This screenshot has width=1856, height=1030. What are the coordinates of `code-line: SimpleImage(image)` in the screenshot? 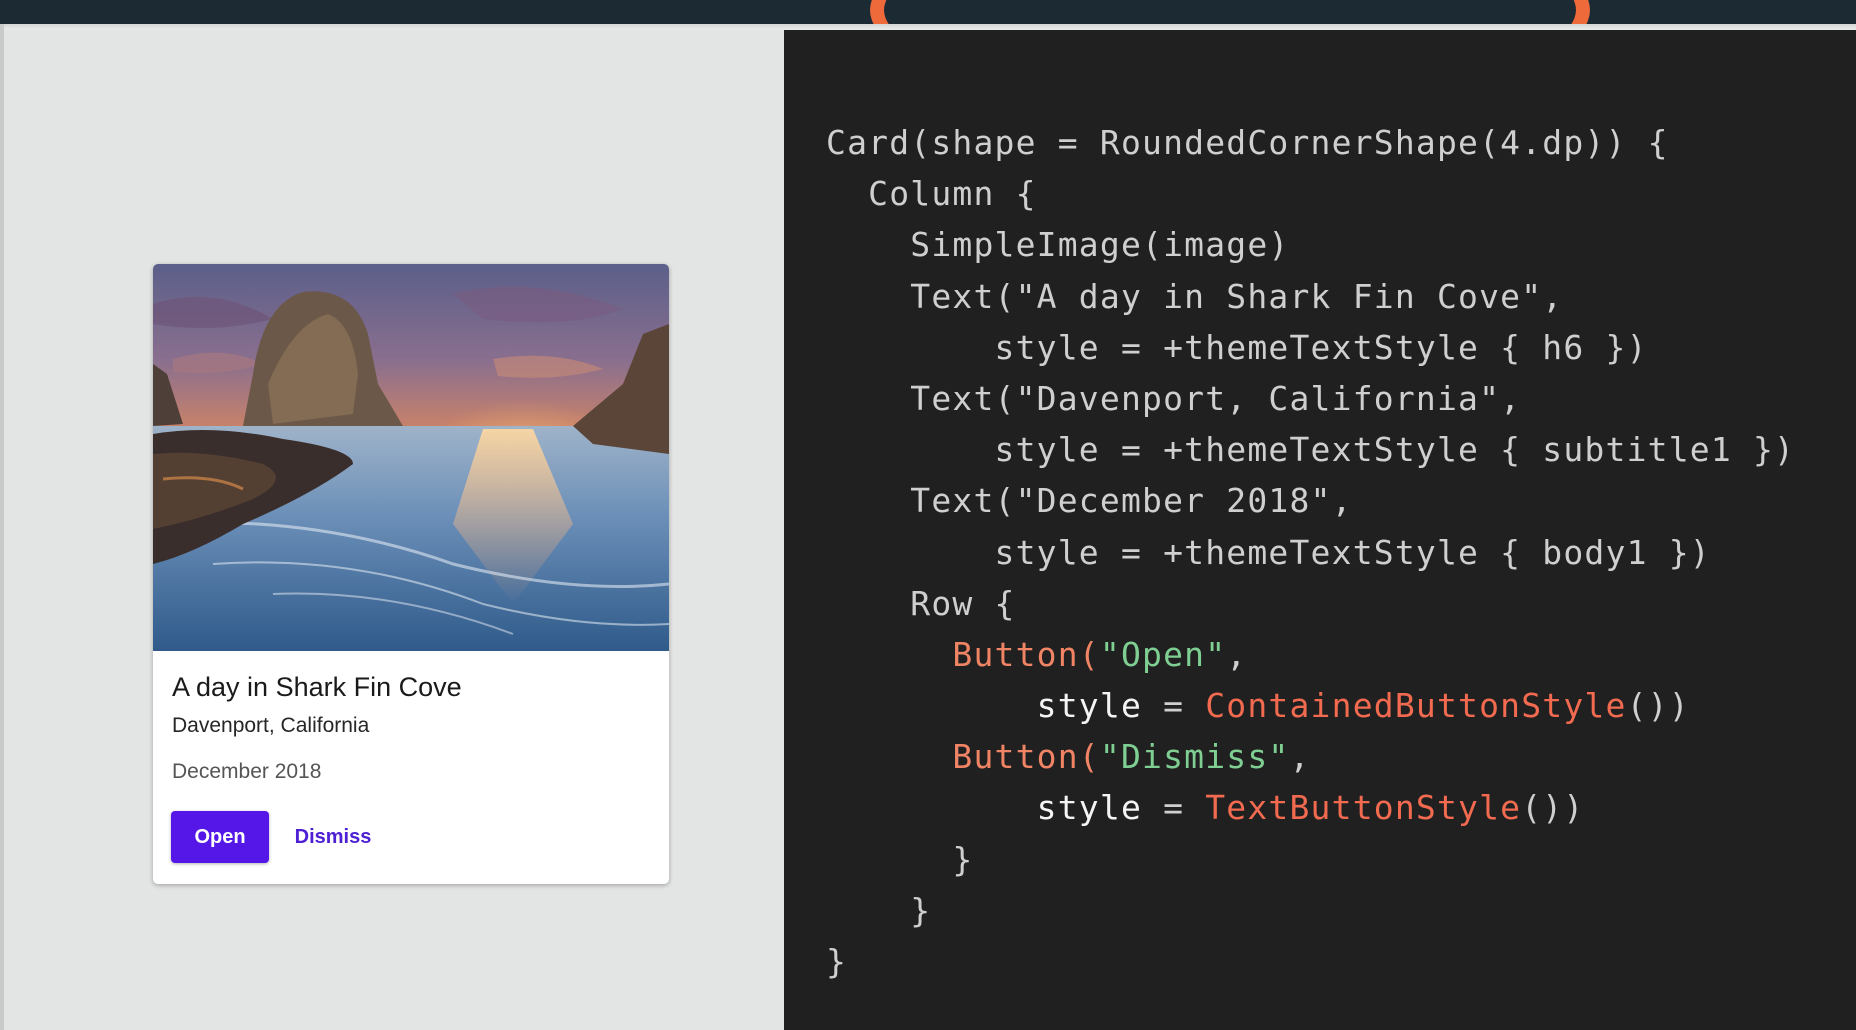 It's located at (1310, 244).